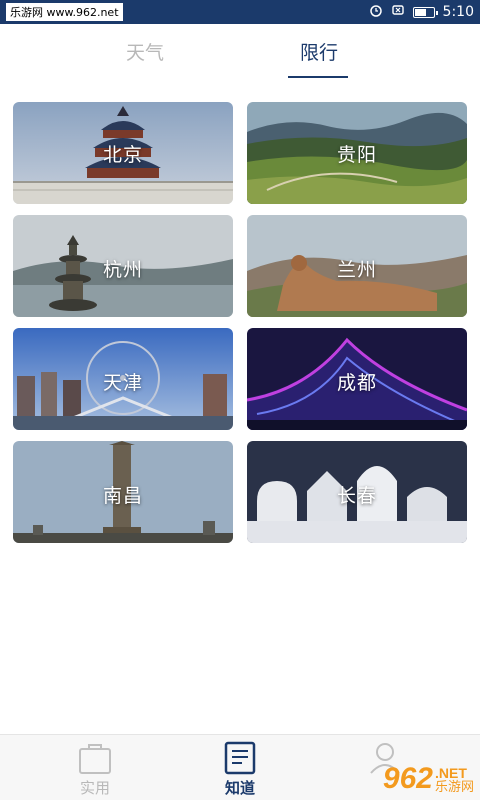  What do you see at coordinates (94, 788) in the screenshot?
I see `nav-label-practical: 实用` at bounding box center [94, 788].